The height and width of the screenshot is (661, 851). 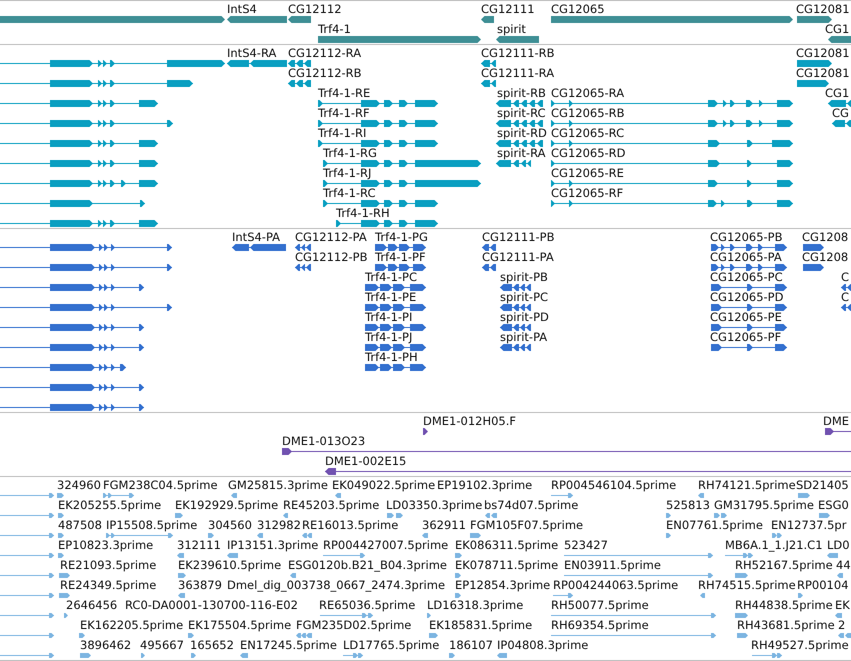 I want to click on est-label: EN07761.5prime, so click(x=714, y=525).